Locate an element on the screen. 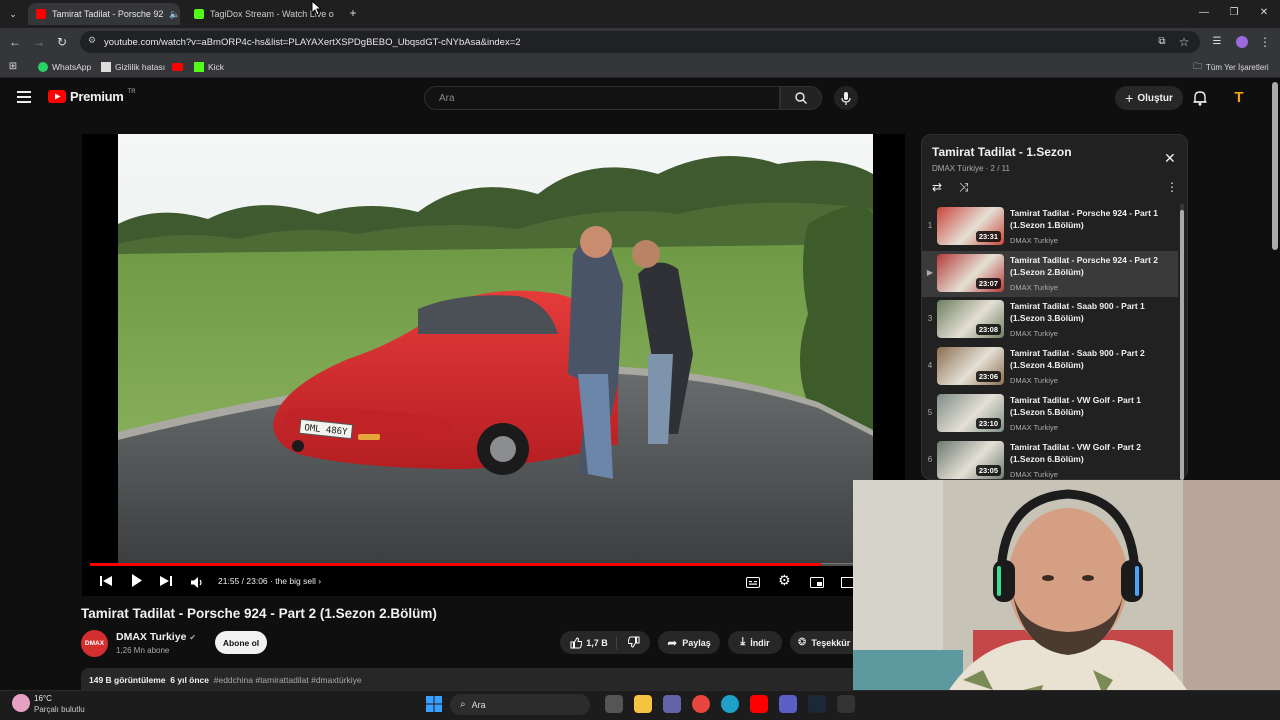 Image resolution: width=1280 pixels, height=720 pixels. hamburger-menu-icon is located at coordinates (24, 97).